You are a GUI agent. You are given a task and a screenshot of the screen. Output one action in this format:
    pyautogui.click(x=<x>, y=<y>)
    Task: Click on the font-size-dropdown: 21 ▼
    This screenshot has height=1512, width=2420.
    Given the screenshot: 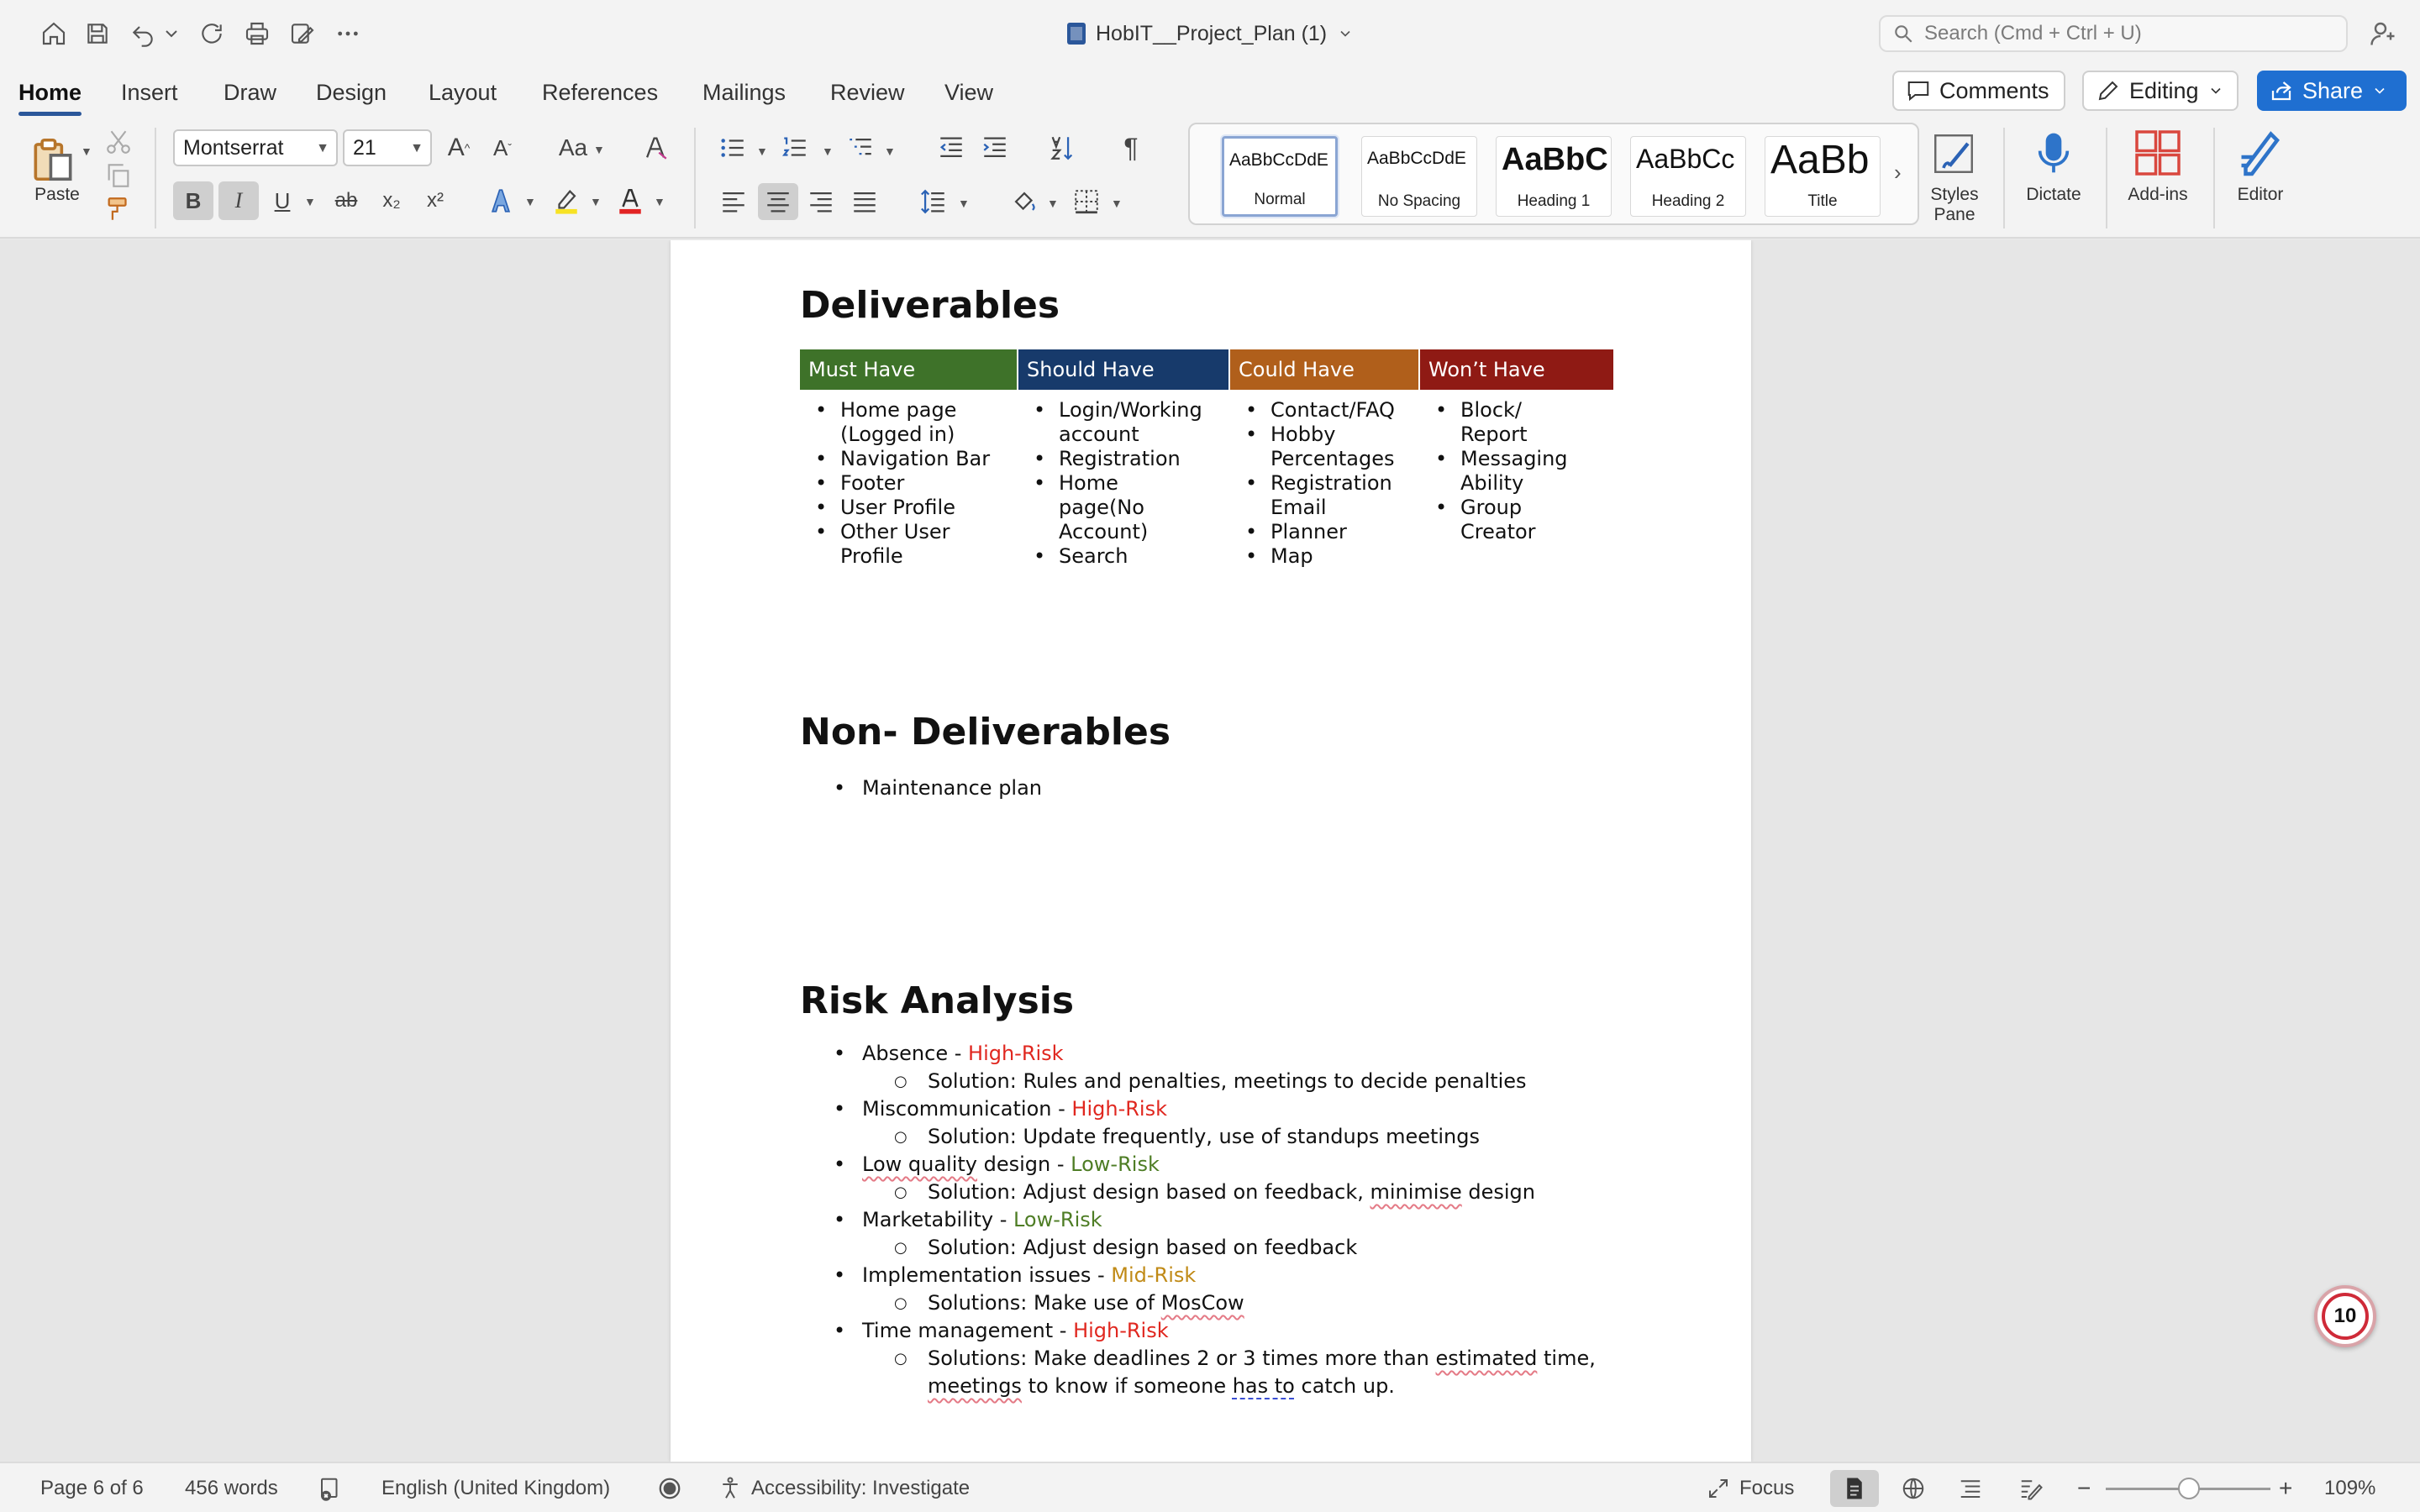 What is the action you would take?
    pyautogui.click(x=387, y=147)
    